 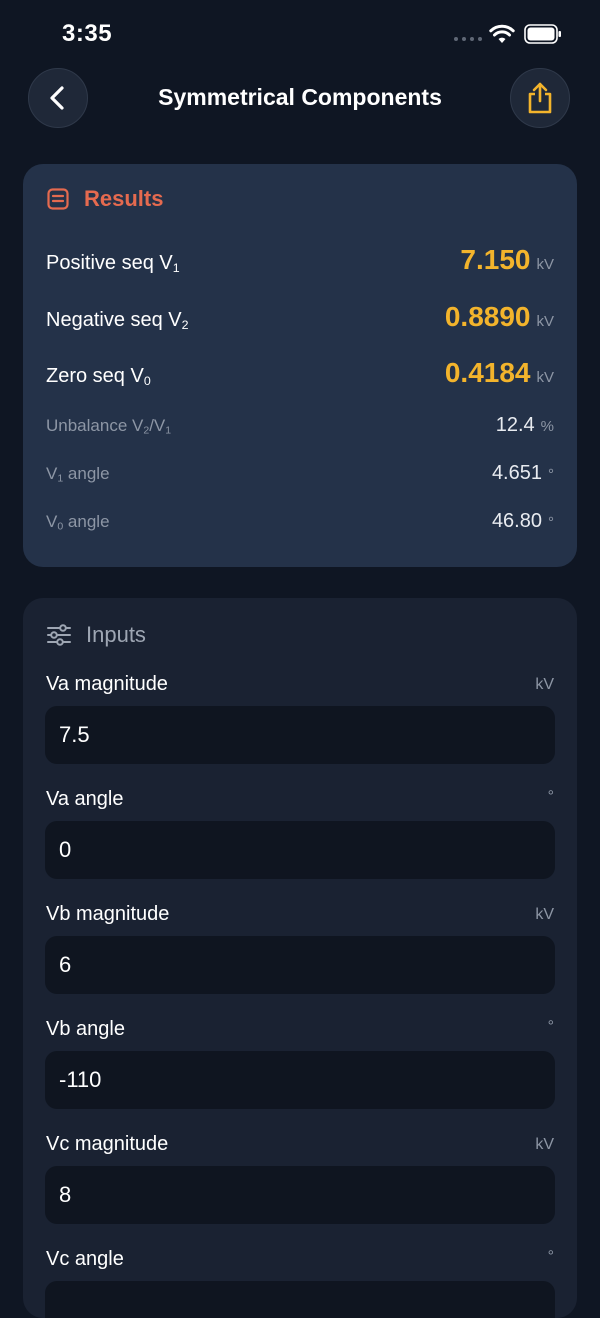 What do you see at coordinates (468, 39) in the screenshot?
I see `cellular-signal-icon` at bounding box center [468, 39].